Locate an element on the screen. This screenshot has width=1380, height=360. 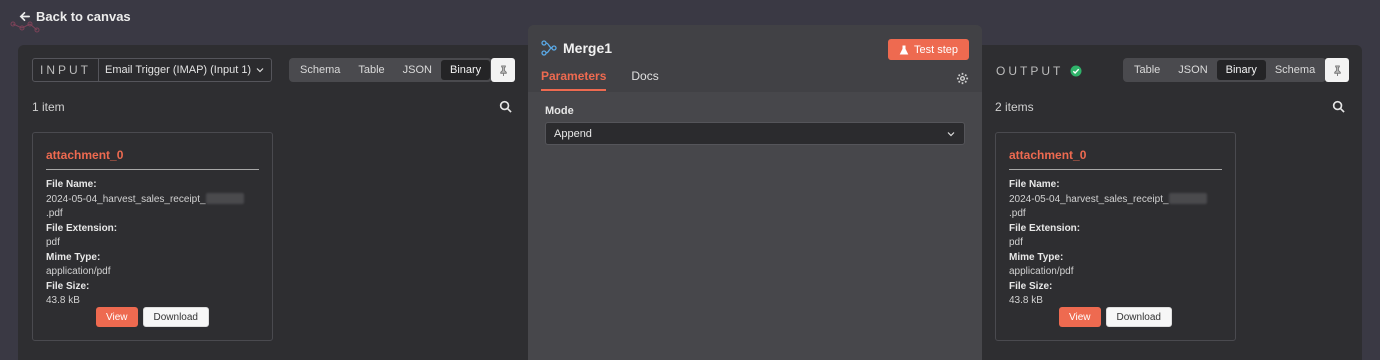
input-view-binary: Binary is located at coordinates (466, 70).